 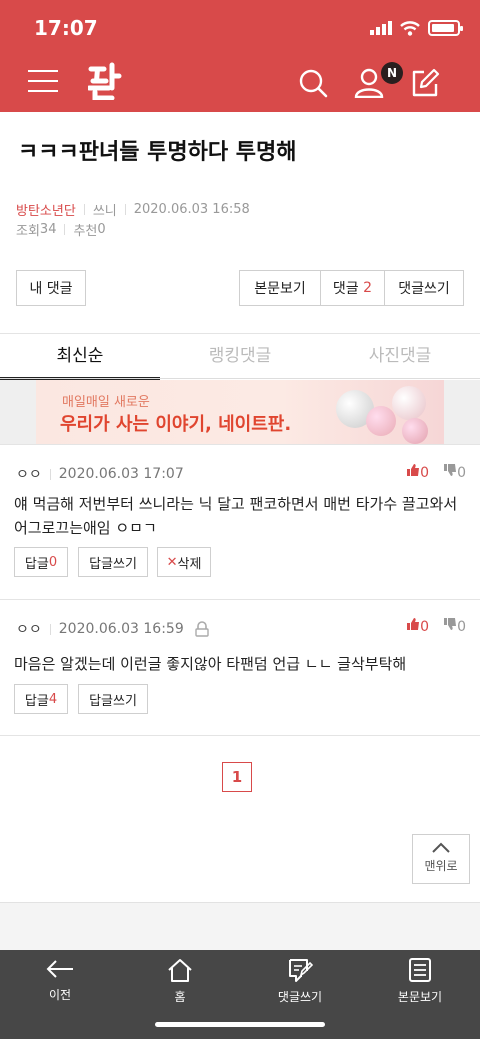 I want to click on comment-datetime: 2020.06.03 17:07, so click(x=121, y=474).